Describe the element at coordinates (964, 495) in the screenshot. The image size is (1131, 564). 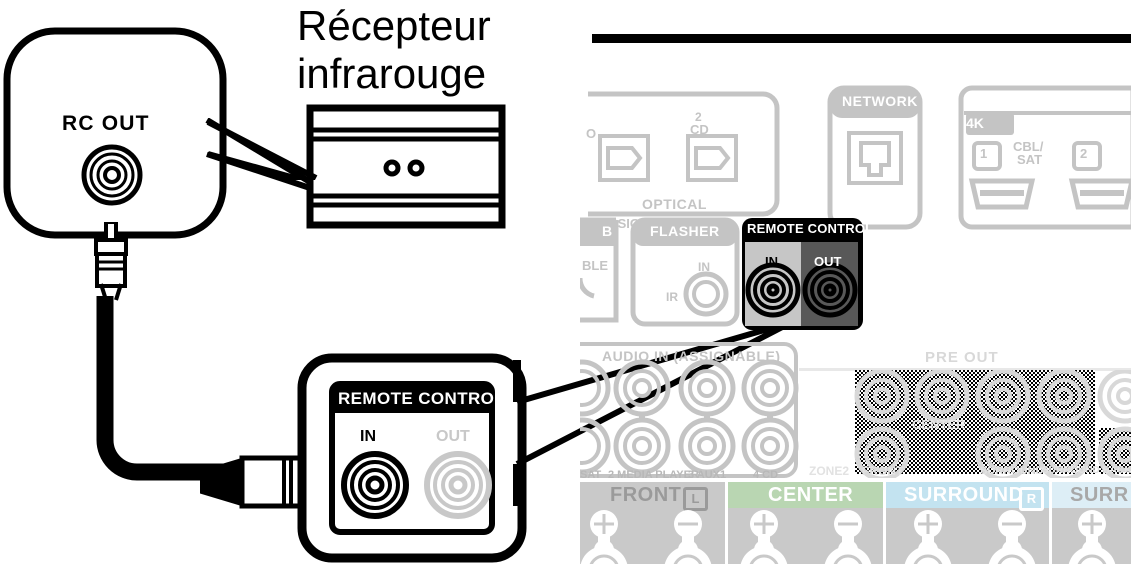
I see `speaker-label-surround: SURROUND` at that location.